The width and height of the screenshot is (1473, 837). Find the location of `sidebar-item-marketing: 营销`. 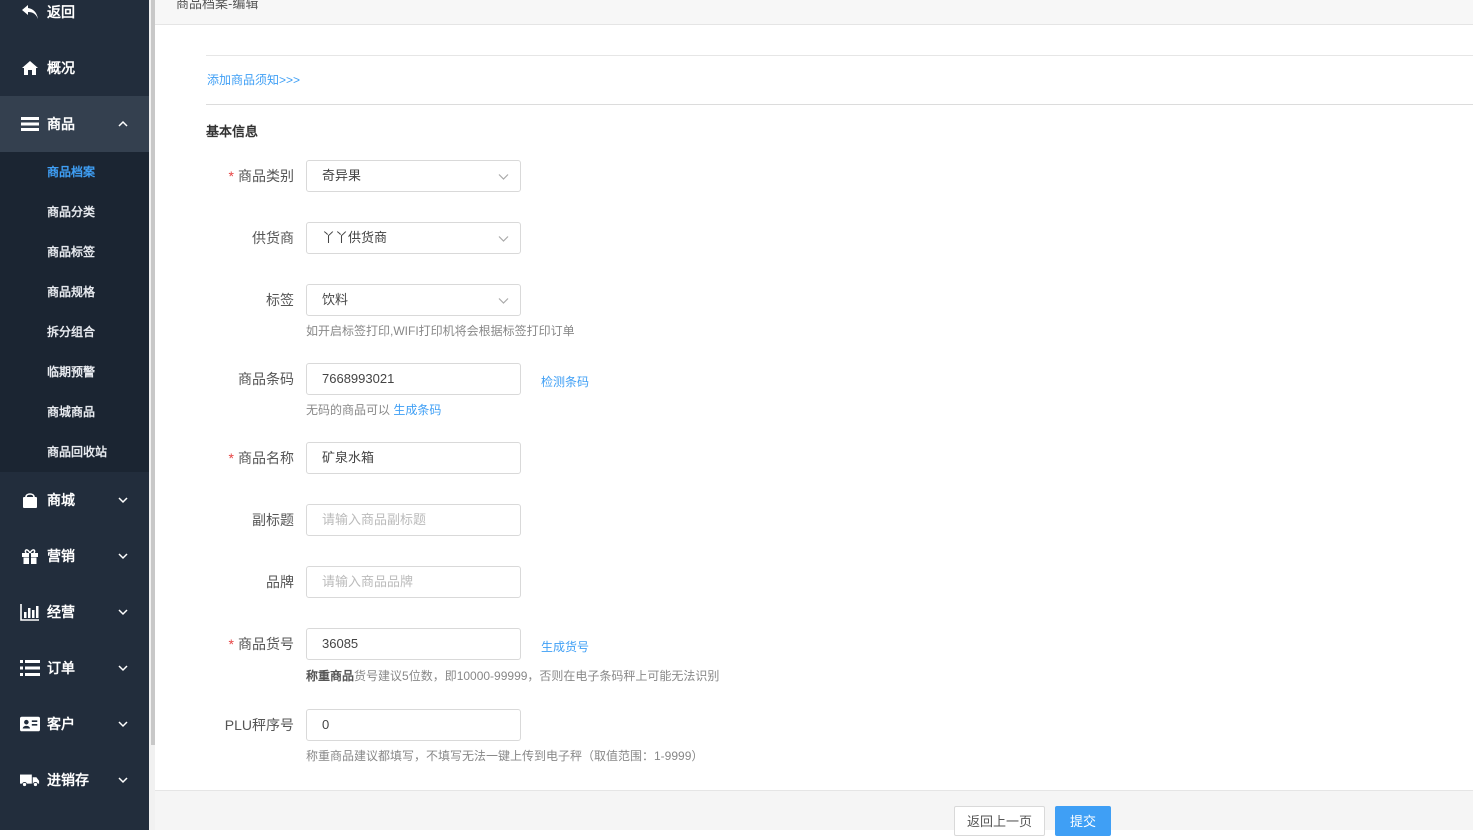

sidebar-item-marketing: 营销 is located at coordinates (74, 556).